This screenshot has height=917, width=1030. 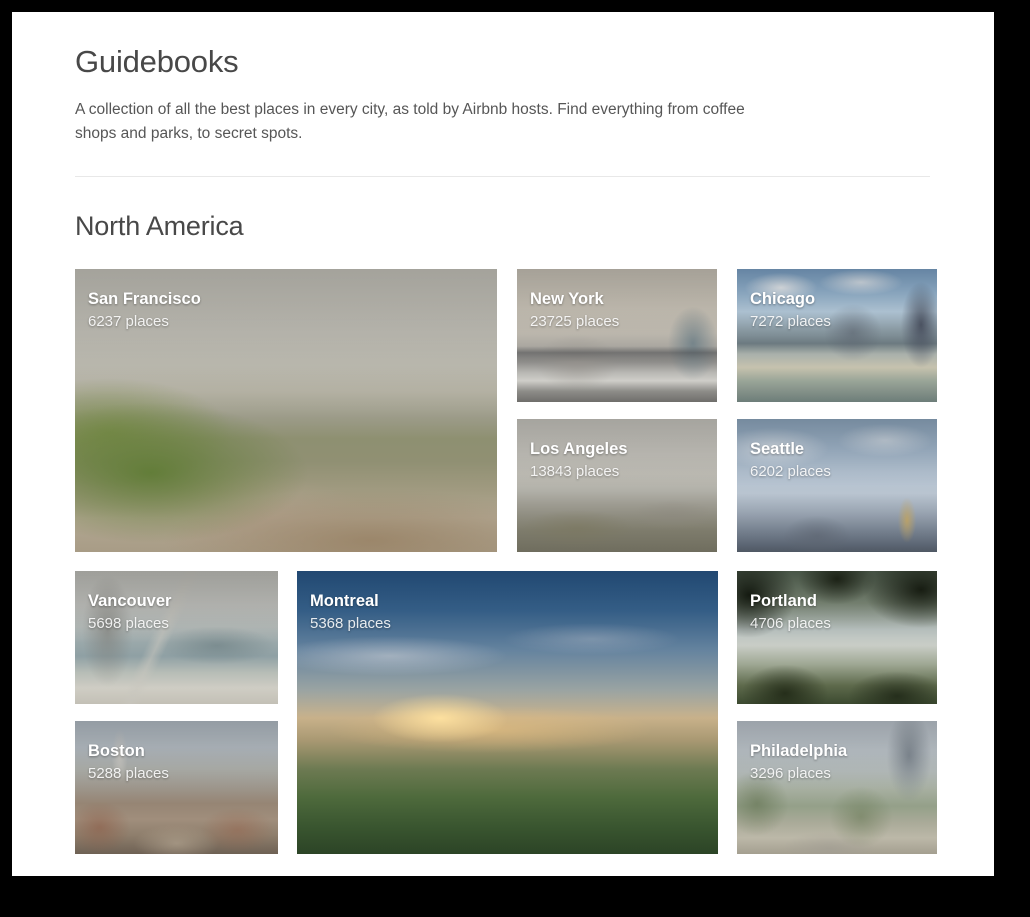 I want to click on card-label: Montreal 5368 places, so click(x=350, y=612).